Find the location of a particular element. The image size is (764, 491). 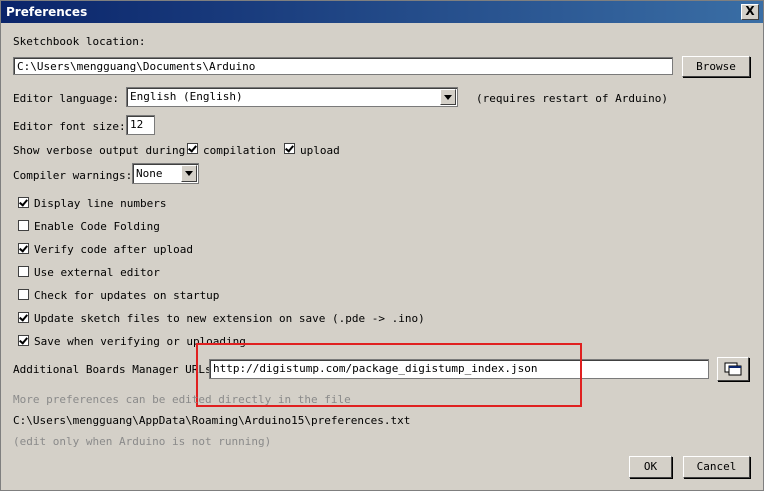

compiler-warnings-select: None is located at coordinates (165, 173).